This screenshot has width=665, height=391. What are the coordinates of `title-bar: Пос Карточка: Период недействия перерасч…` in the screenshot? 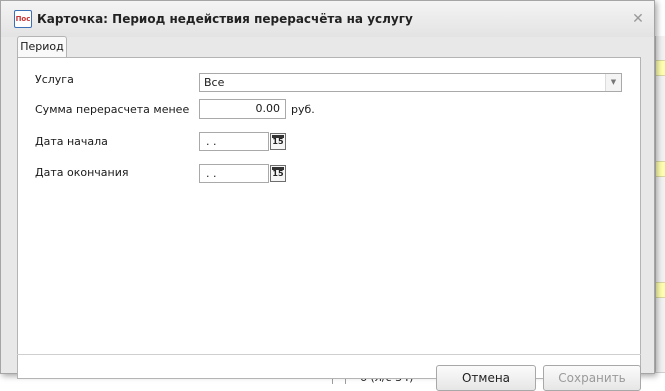 It's located at (327, 19).